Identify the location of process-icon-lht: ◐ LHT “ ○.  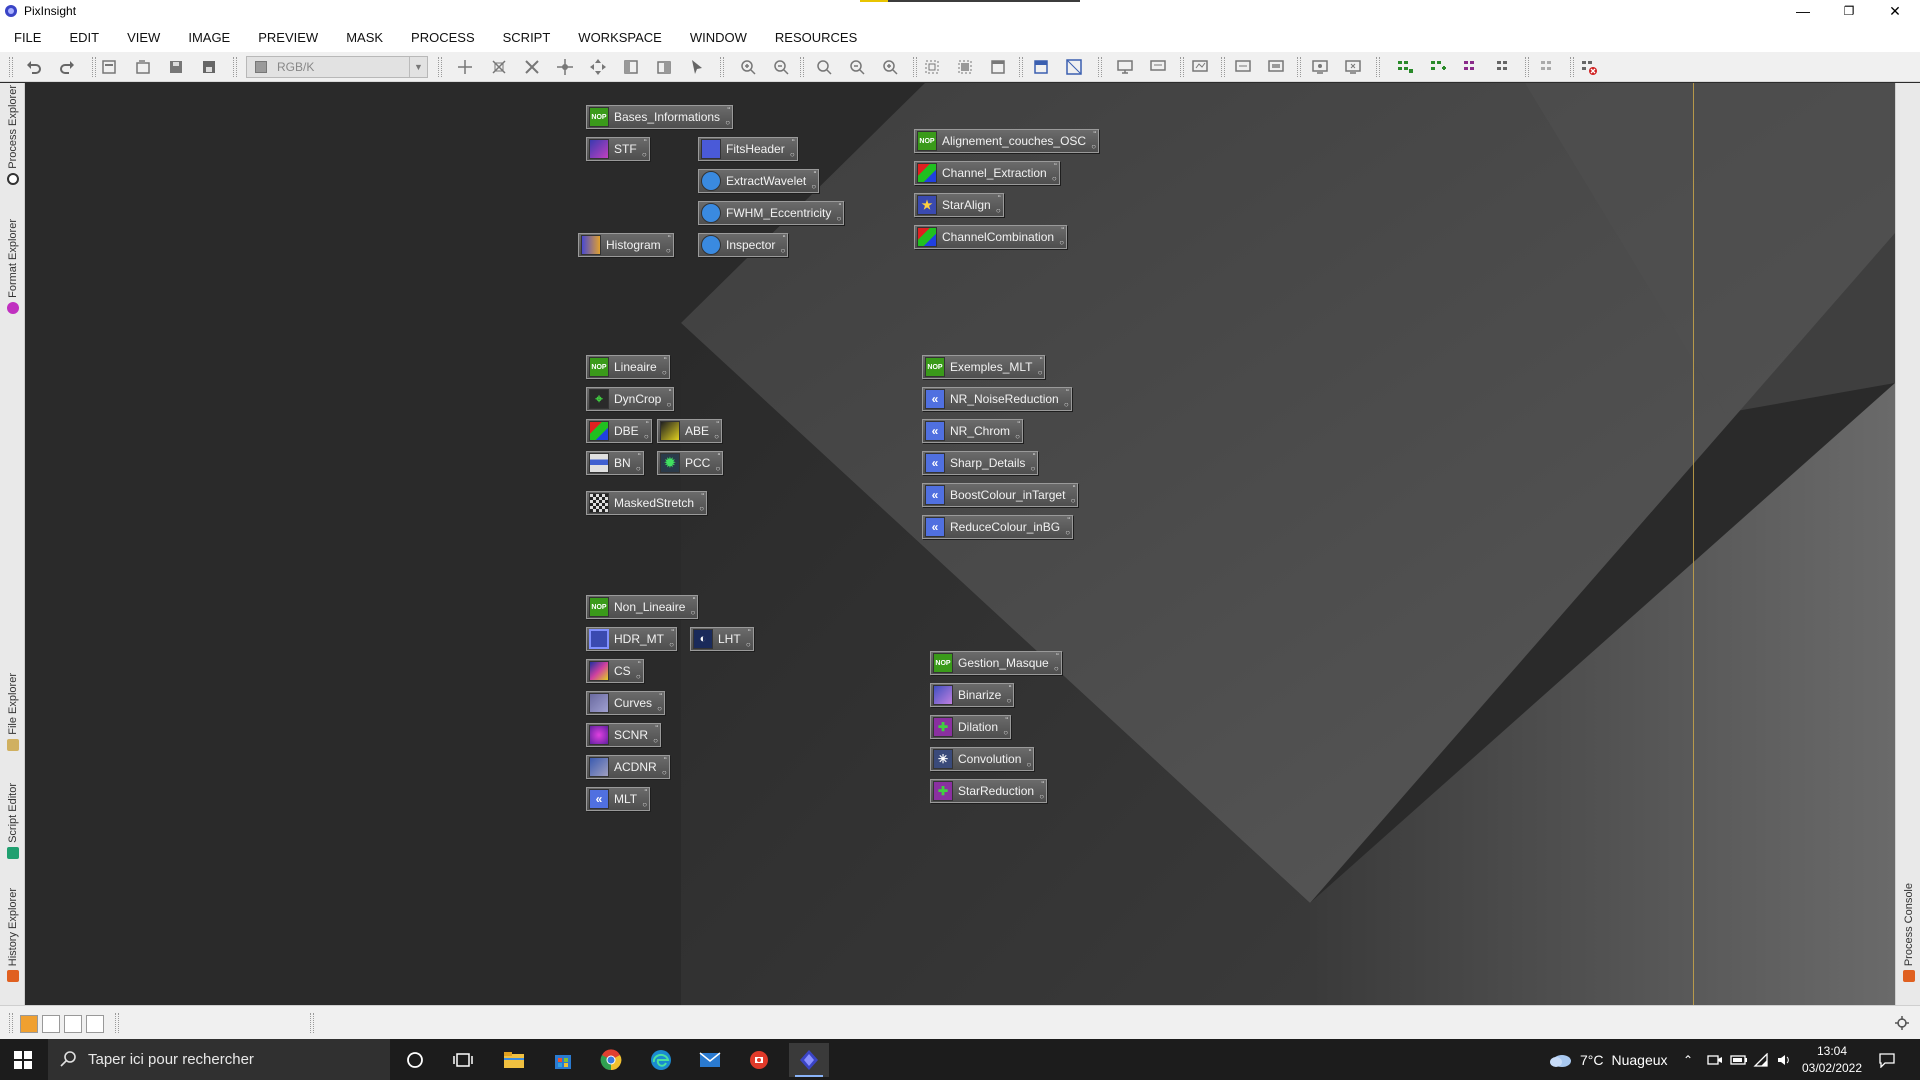
(722, 639).